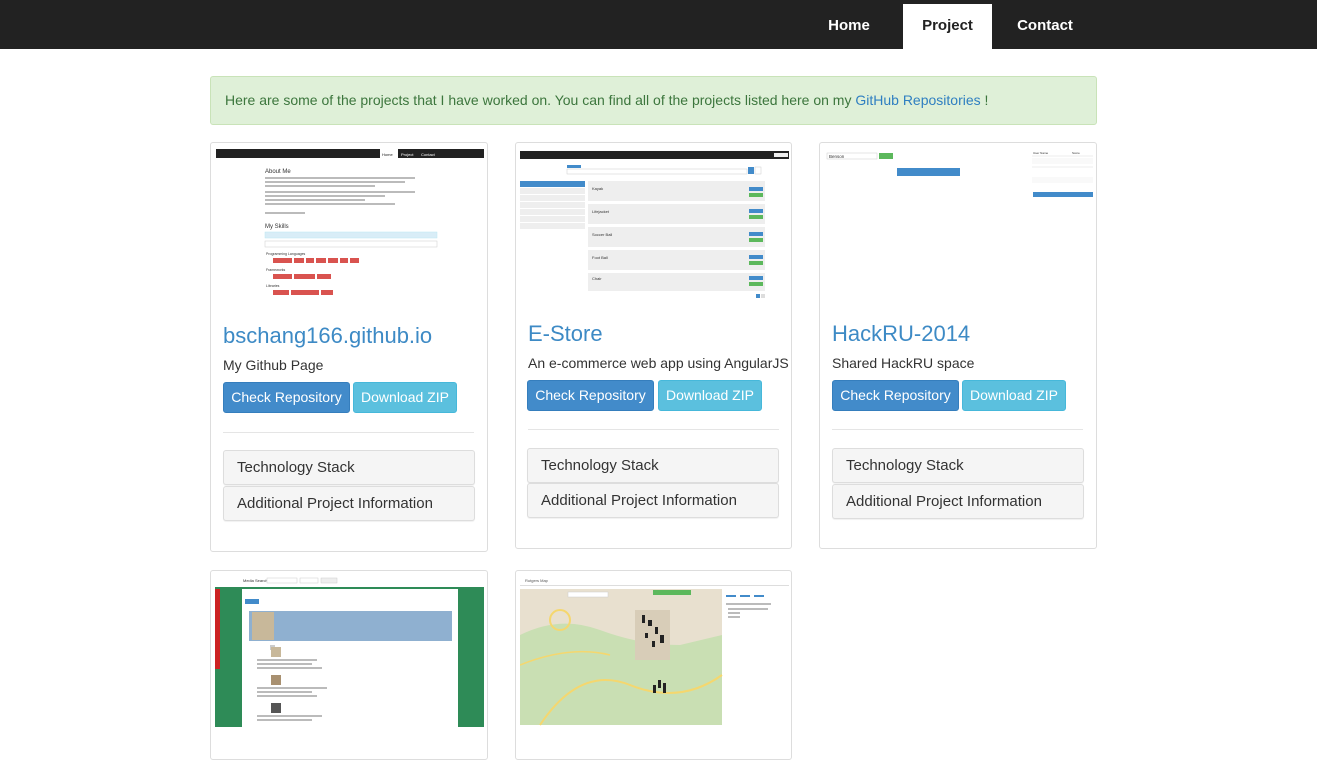  What do you see at coordinates (984, 100) in the screenshot?
I see `intro-suffix: !` at bounding box center [984, 100].